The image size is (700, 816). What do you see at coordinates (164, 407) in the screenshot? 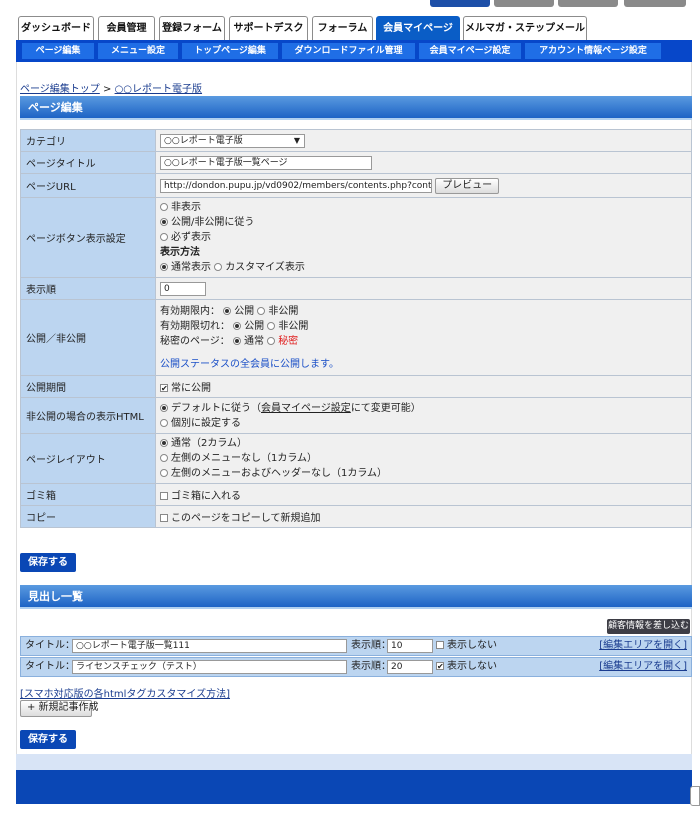
I see `private-html-default-radio` at bounding box center [164, 407].